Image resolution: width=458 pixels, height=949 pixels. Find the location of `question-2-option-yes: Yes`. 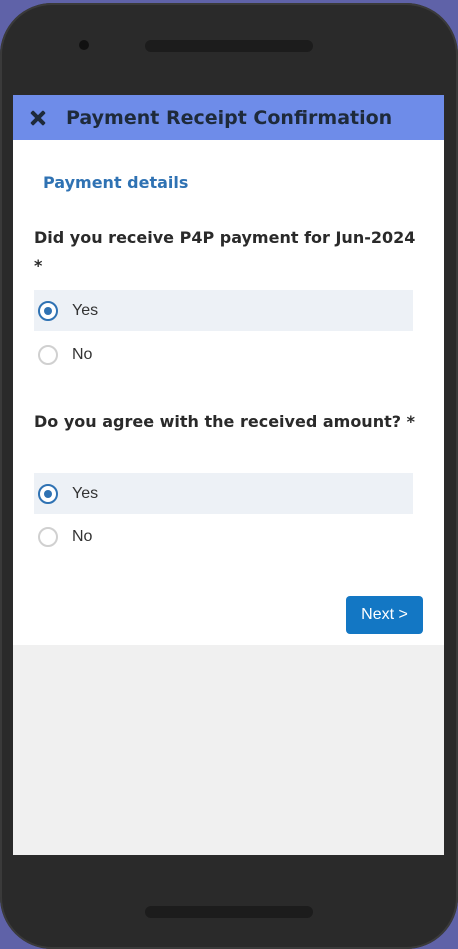

question-2-option-yes: Yes is located at coordinates (223, 493).